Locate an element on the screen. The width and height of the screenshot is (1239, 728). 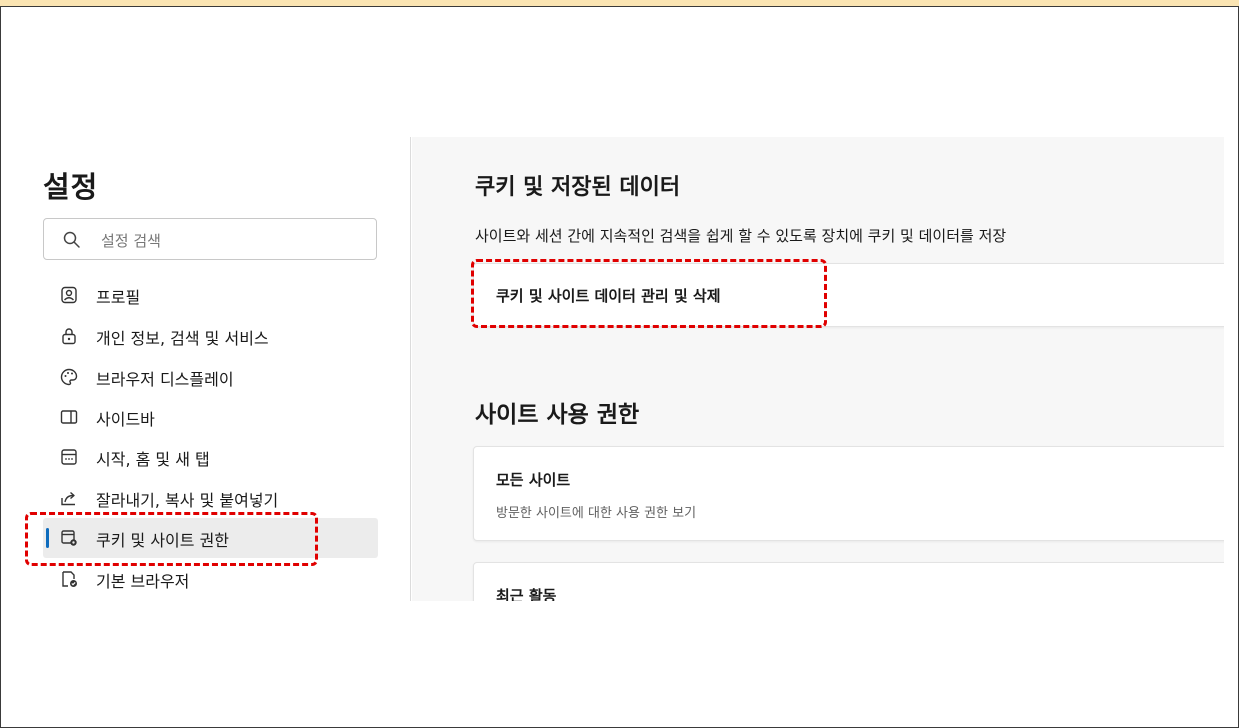
top-strip is located at coordinates (619, 3).